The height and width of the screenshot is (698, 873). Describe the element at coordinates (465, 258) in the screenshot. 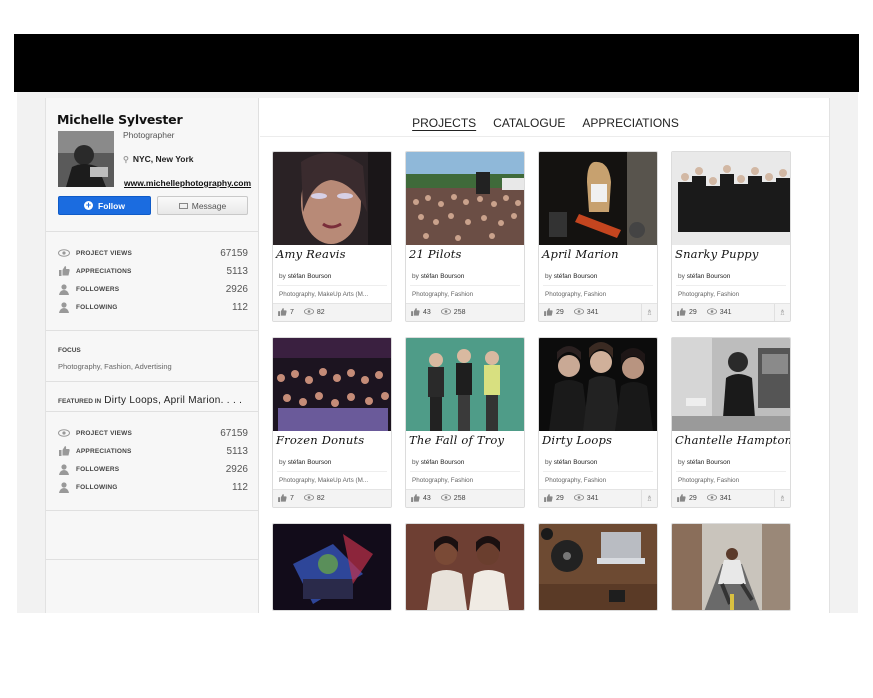

I see `project-title: 21 Pilots` at that location.